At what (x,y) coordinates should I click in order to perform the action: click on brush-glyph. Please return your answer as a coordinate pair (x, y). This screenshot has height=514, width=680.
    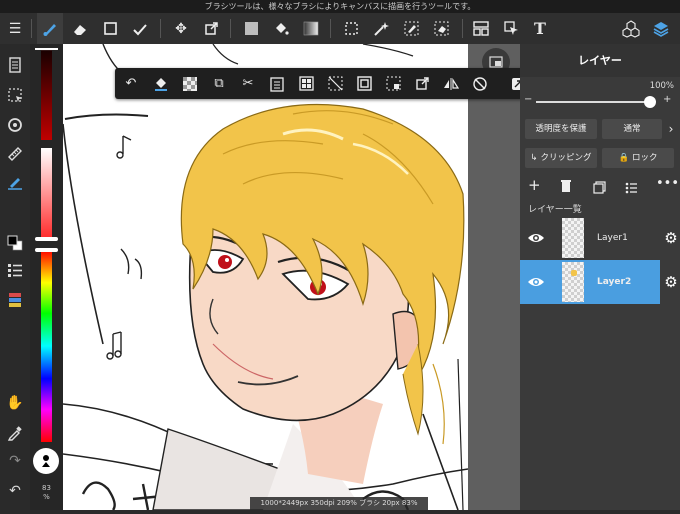
    Looking at the image, I should click on (49, 29).